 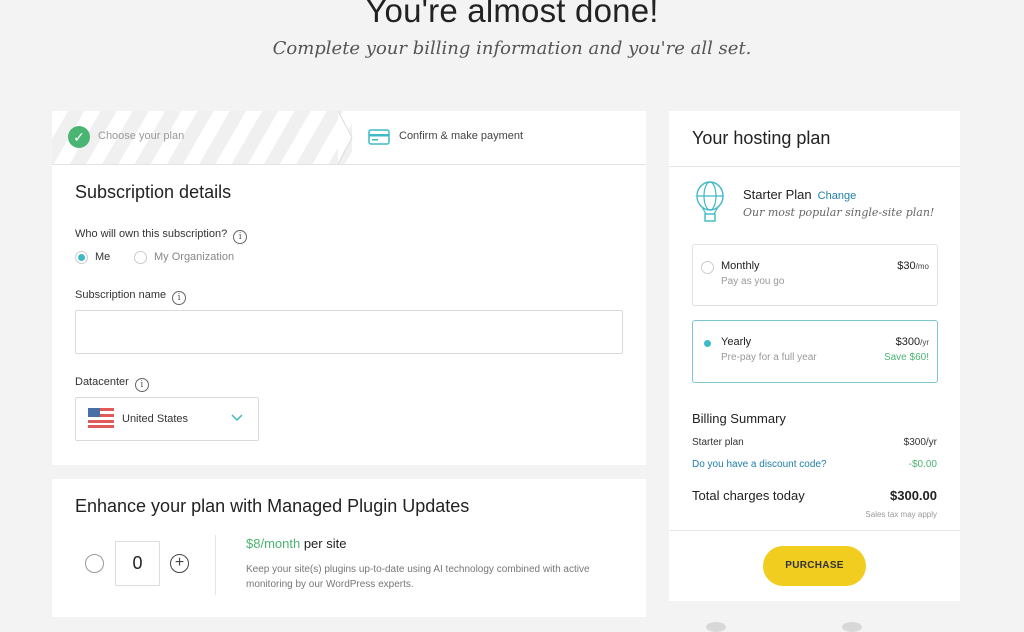 I want to click on monthly-price-amount: $30, so click(x=906, y=266).